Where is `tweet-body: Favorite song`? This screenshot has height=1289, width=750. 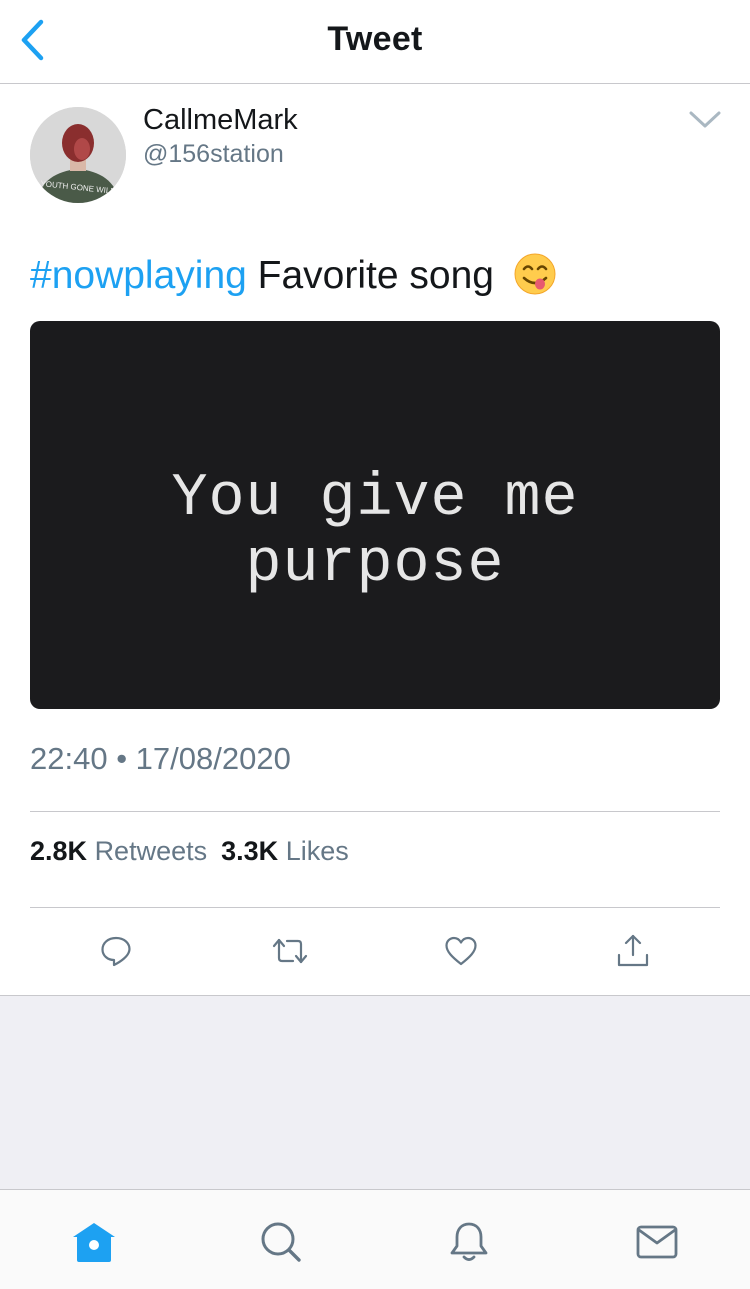
tweet-body: Favorite song is located at coordinates (375, 275).